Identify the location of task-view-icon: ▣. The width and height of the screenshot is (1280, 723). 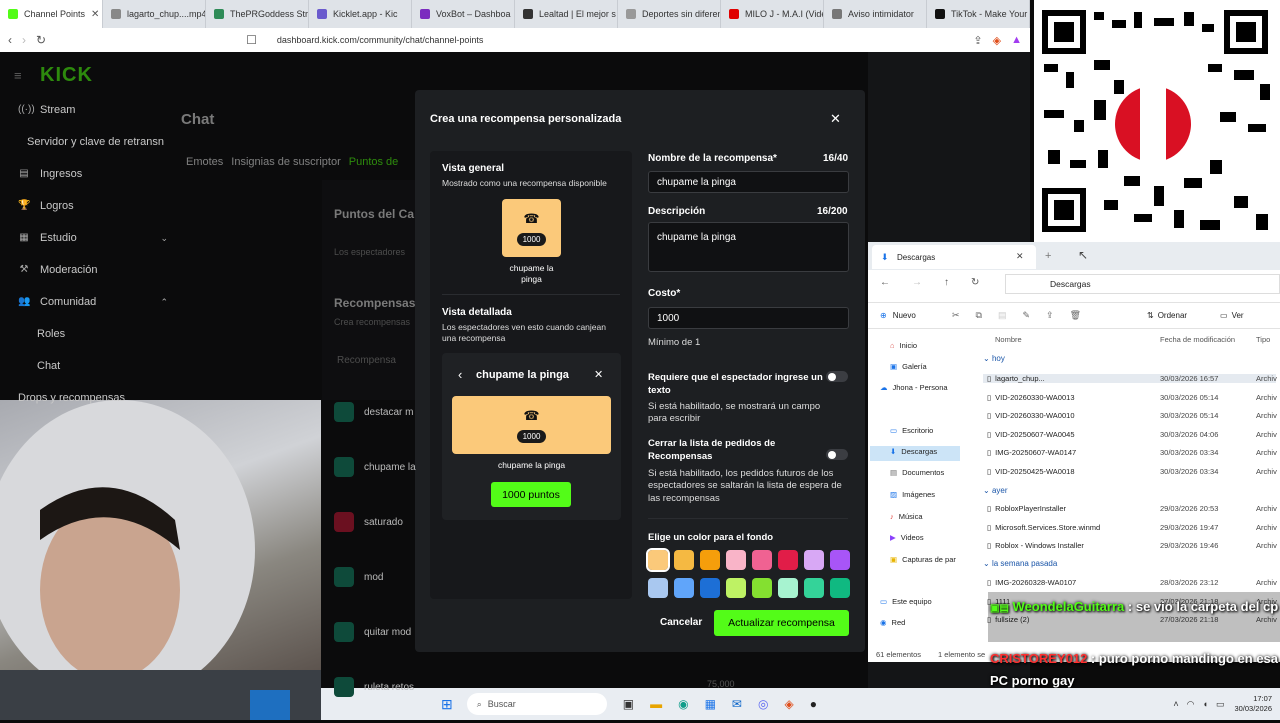
(628, 704).